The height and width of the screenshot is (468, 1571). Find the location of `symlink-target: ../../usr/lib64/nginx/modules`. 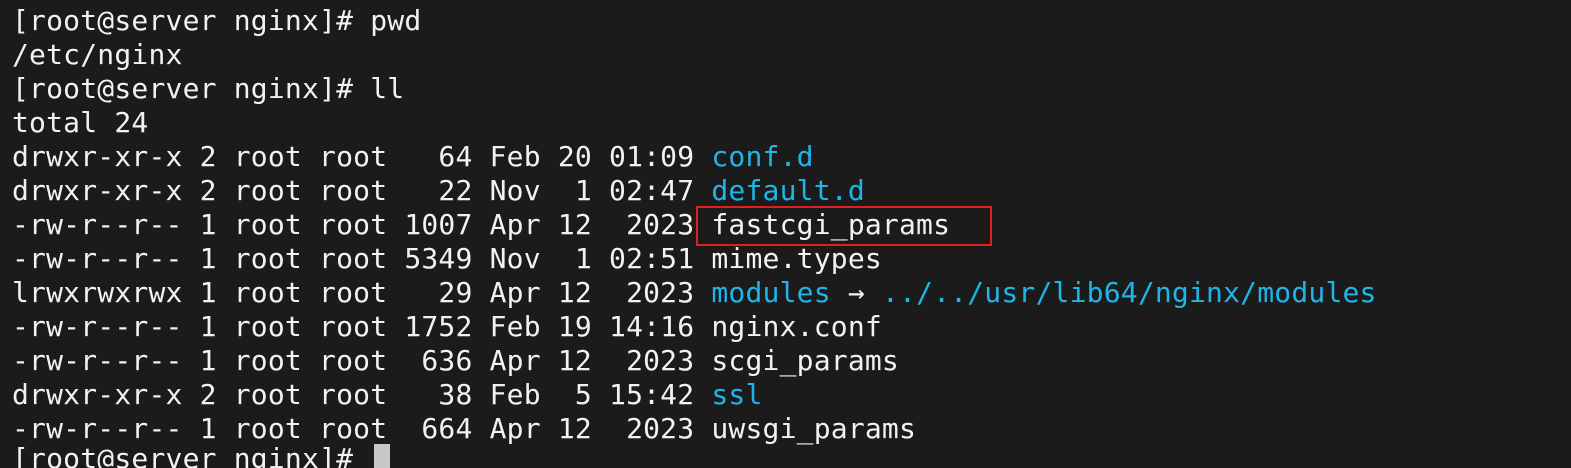

symlink-target: ../../usr/lib64/nginx/modules is located at coordinates (1129, 292).